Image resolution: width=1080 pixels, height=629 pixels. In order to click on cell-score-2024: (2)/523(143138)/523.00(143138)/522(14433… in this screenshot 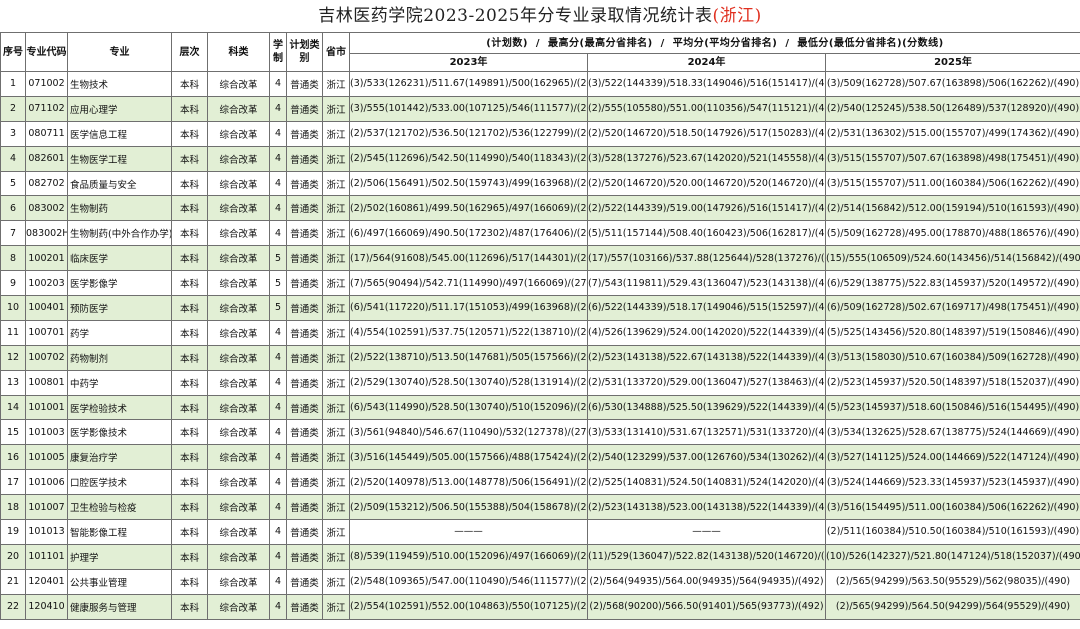, I will do `click(706, 507)`.